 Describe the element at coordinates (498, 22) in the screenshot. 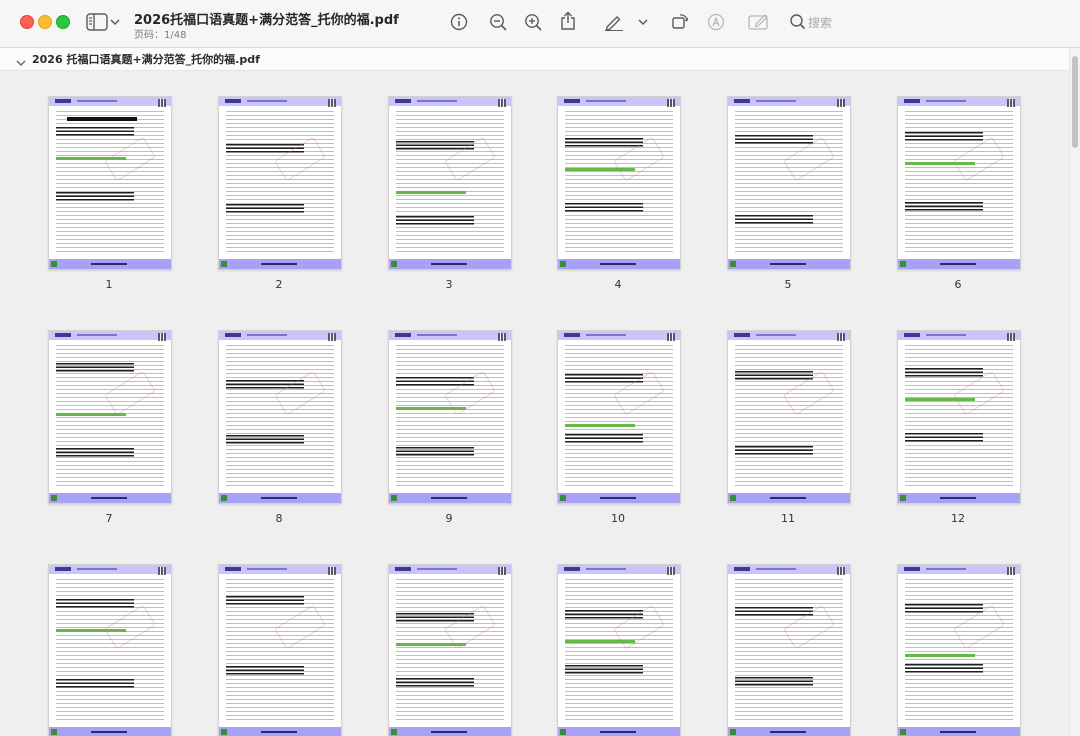

I see `zoom-out-icon` at that location.